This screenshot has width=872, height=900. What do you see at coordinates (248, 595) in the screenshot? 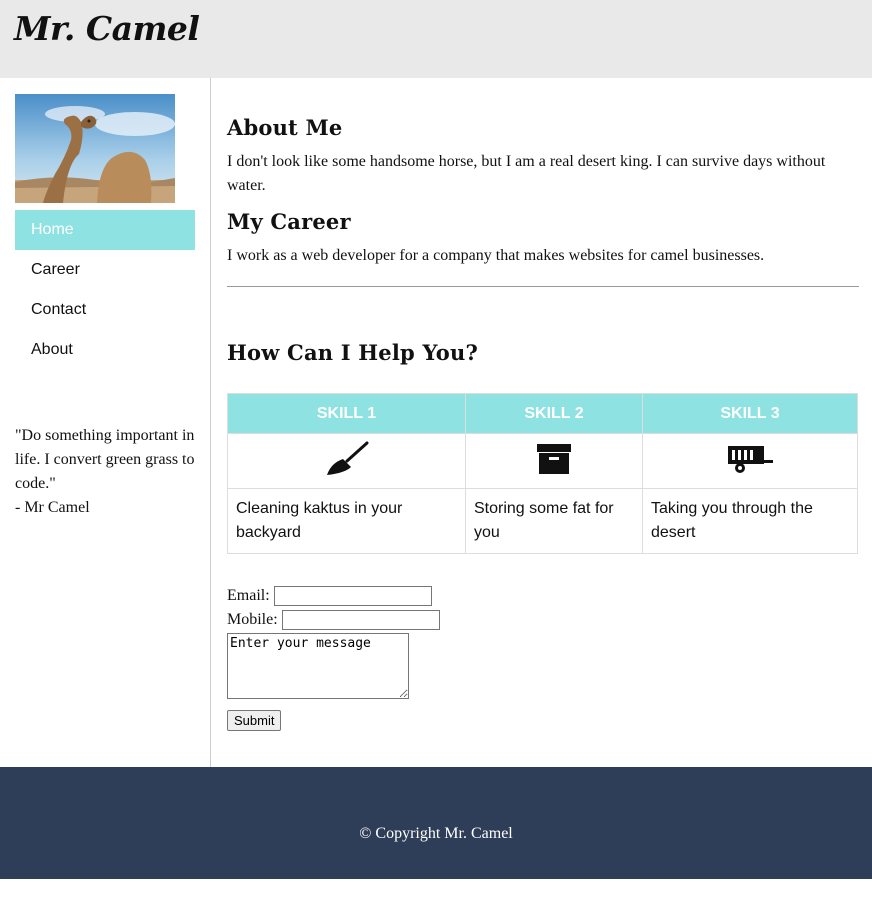
I see `email-label: Email:` at bounding box center [248, 595].